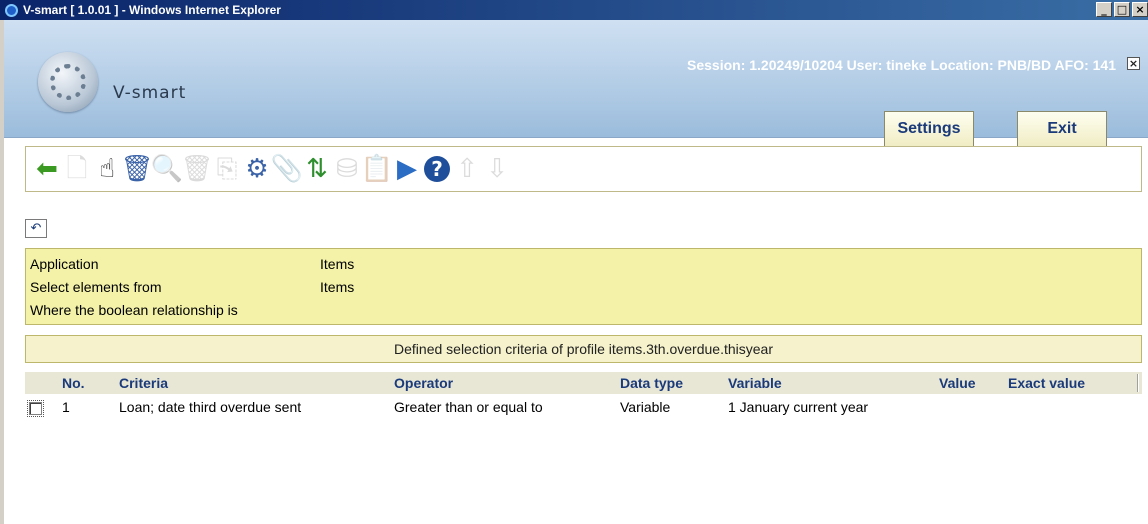 This screenshot has height=524, width=1148. I want to click on clipboard-icon: 📋, so click(377, 169).